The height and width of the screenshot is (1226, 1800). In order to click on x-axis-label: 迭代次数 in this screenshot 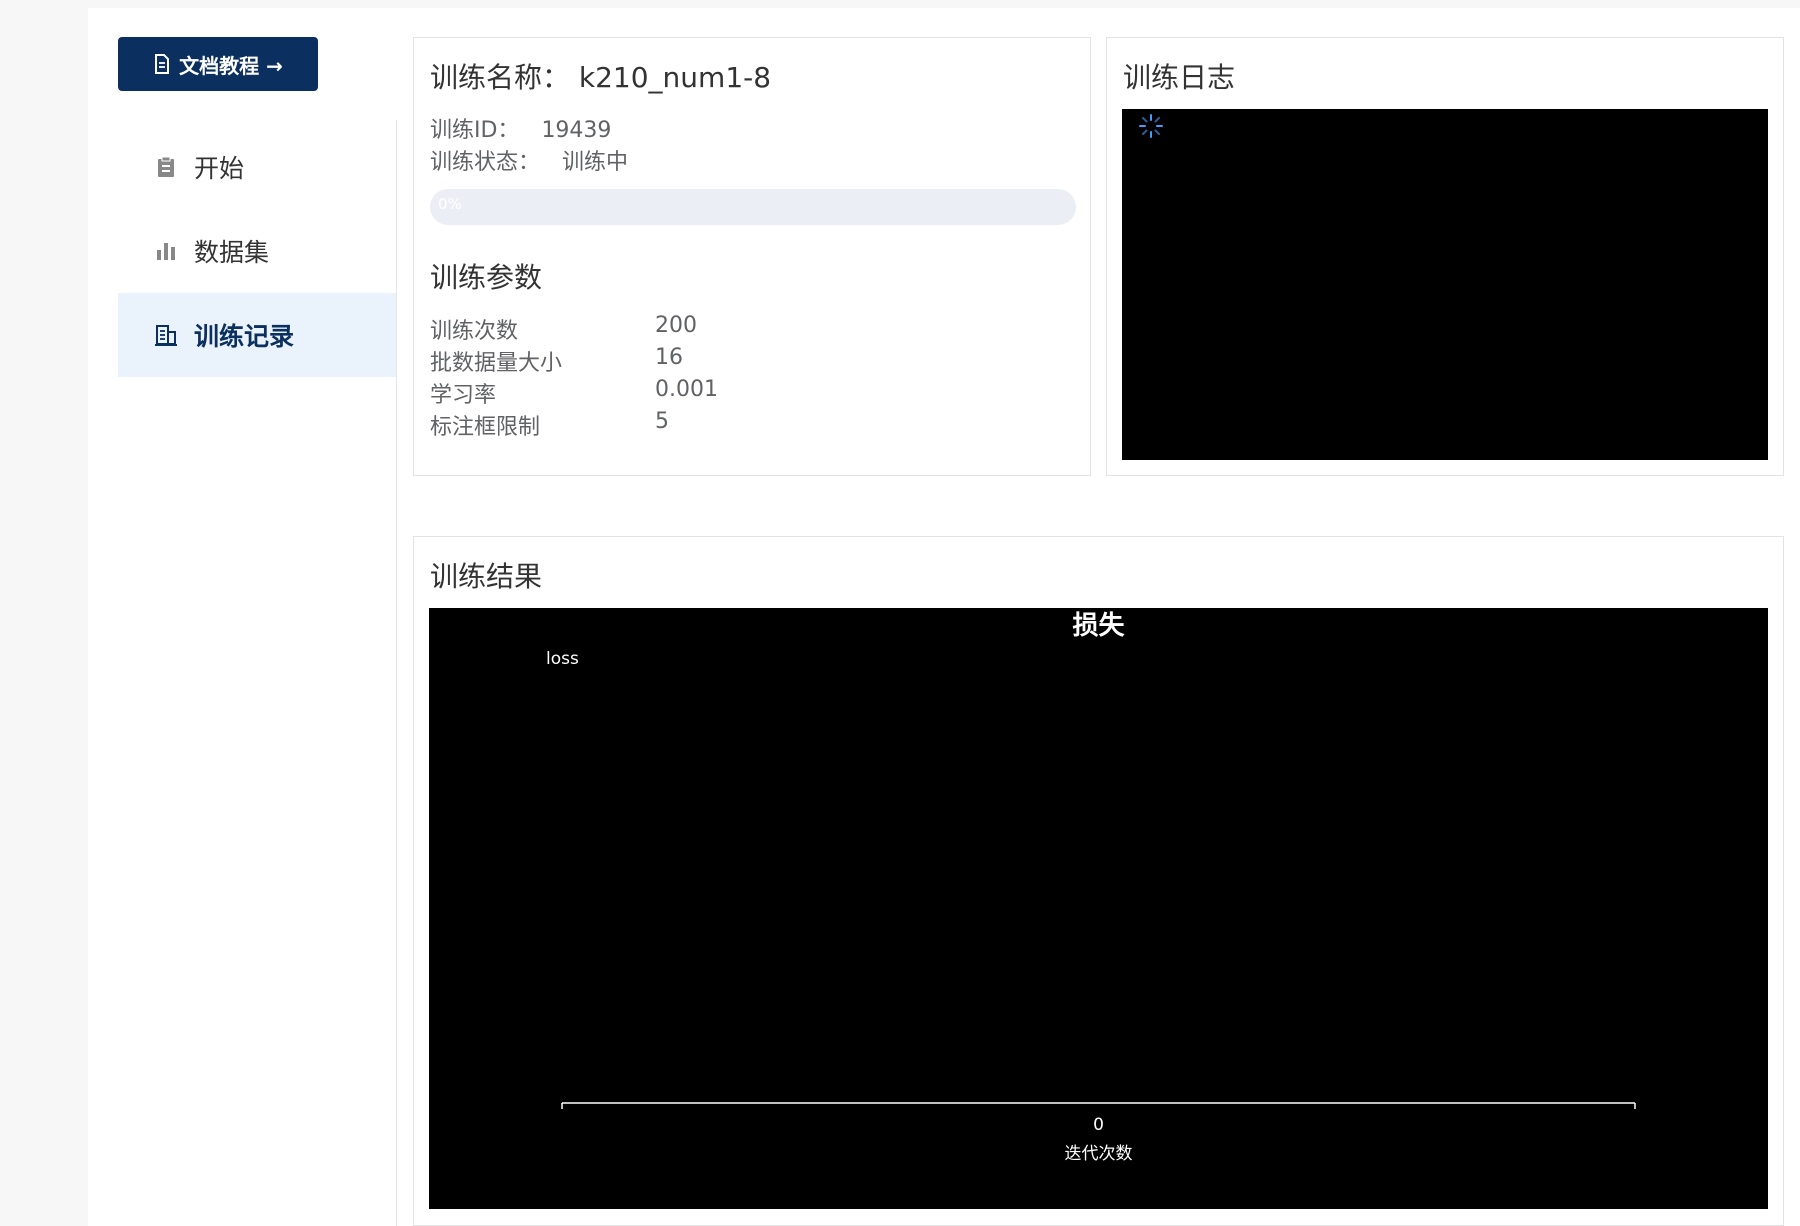, I will do `click(1099, 1154)`.